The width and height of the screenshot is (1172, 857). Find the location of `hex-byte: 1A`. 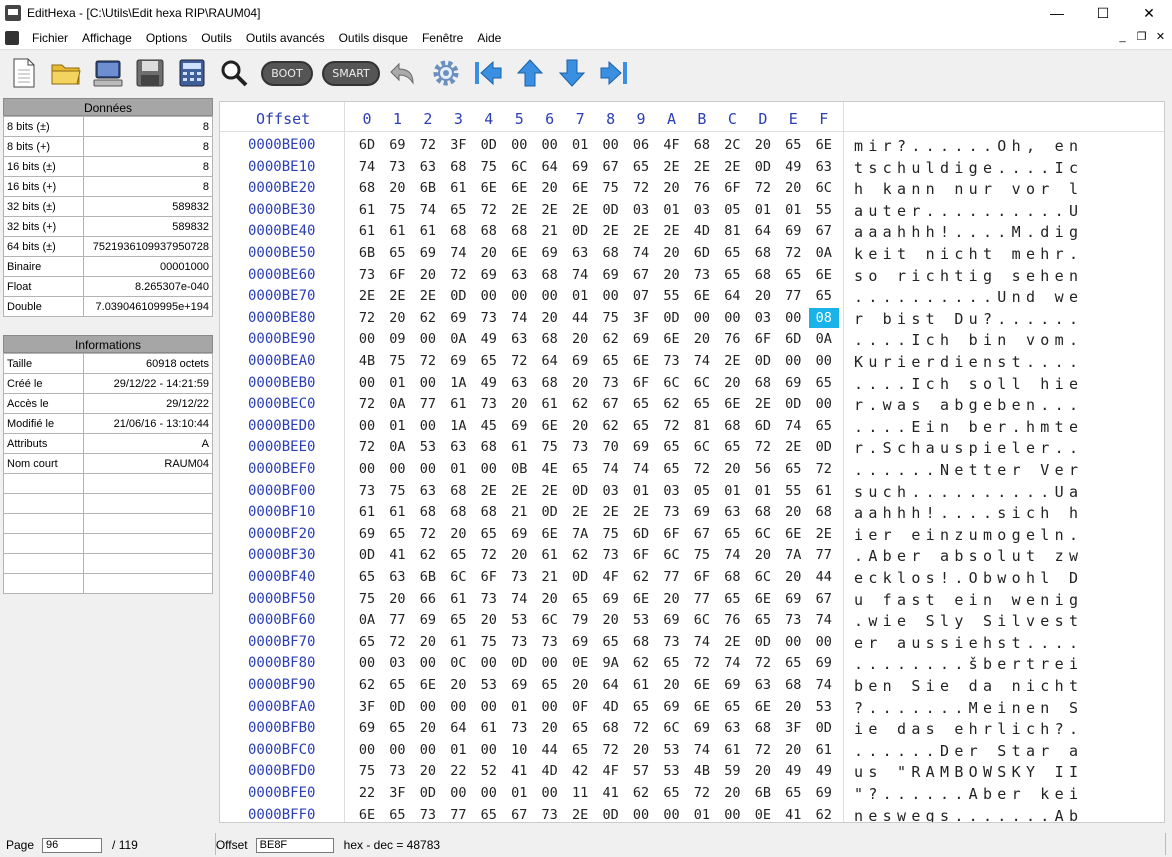

hex-byte: 1A is located at coordinates (458, 426).